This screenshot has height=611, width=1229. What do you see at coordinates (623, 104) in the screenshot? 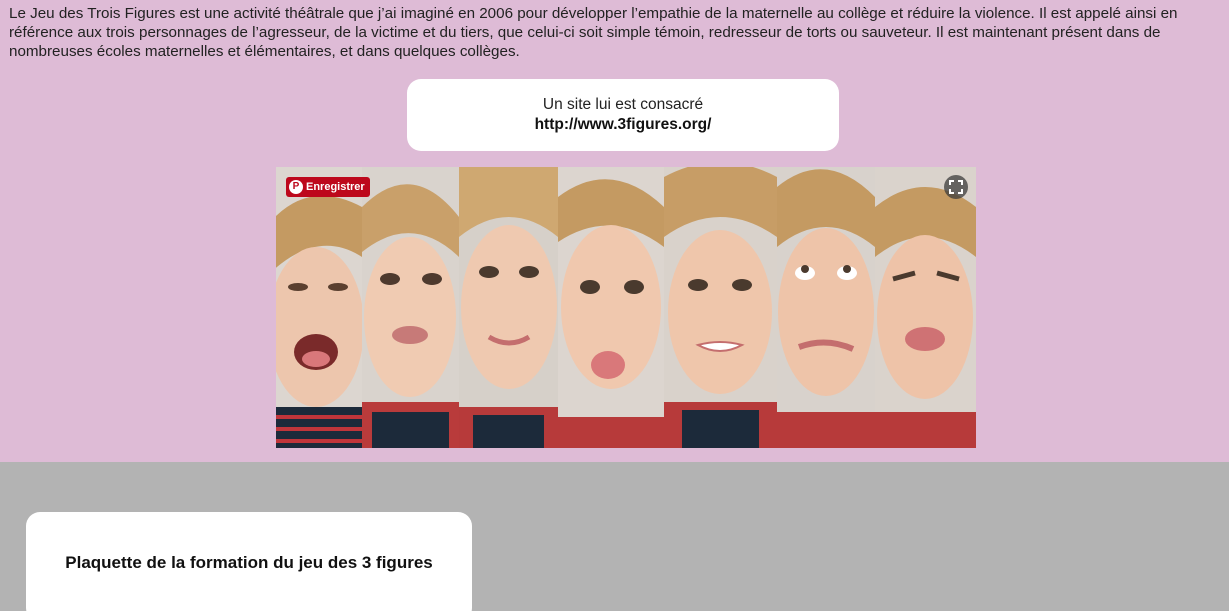
I see `site-card-caption: Un site lui est consacré` at bounding box center [623, 104].